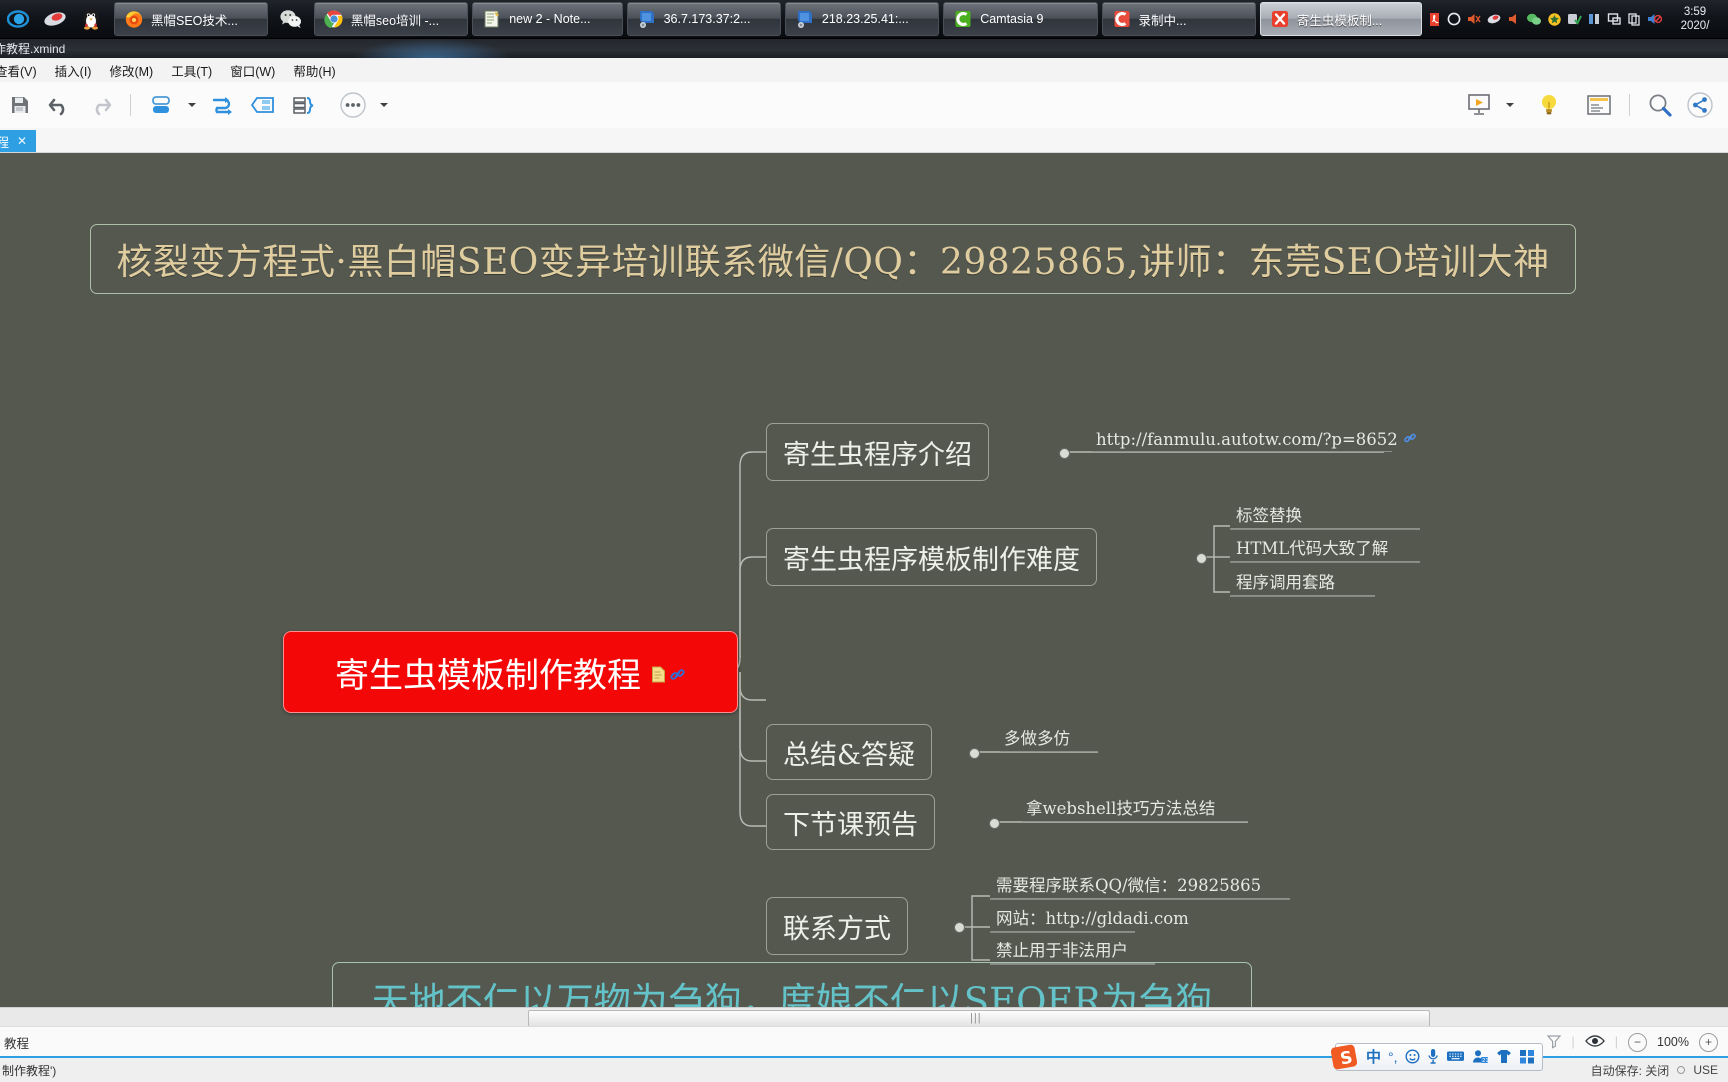 Image resolution: width=1728 pixels, height=1082 pixels. I want to click on wechat-tray-icon, so click(1534, 19).